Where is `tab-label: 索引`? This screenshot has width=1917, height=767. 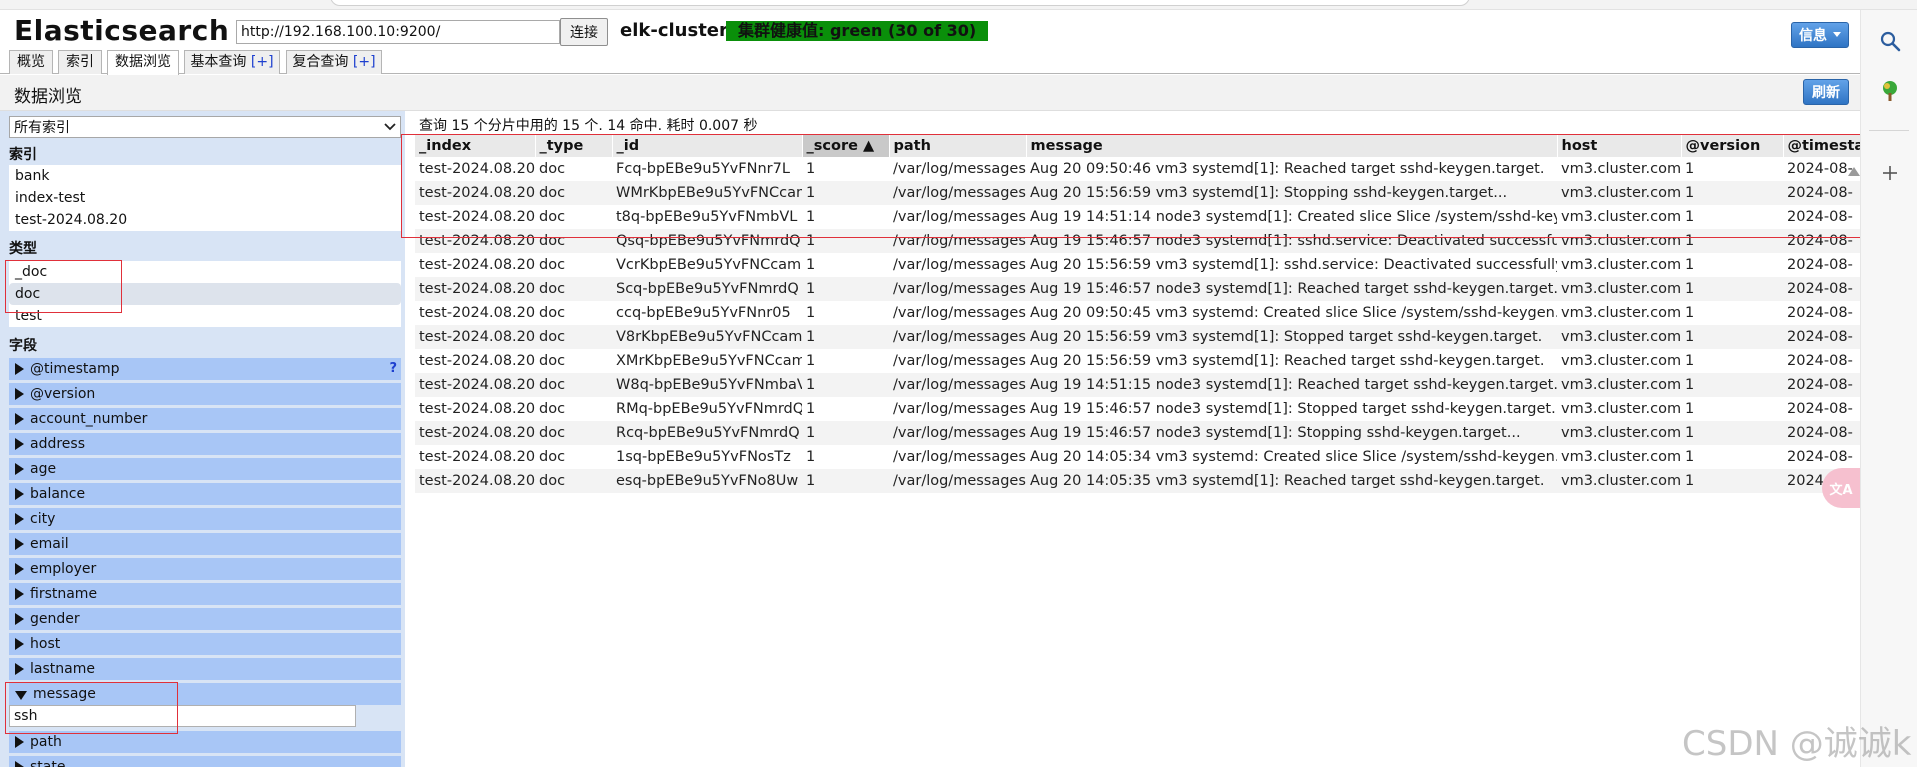
tab-label: 索引 is located at coordinates (80, 62).